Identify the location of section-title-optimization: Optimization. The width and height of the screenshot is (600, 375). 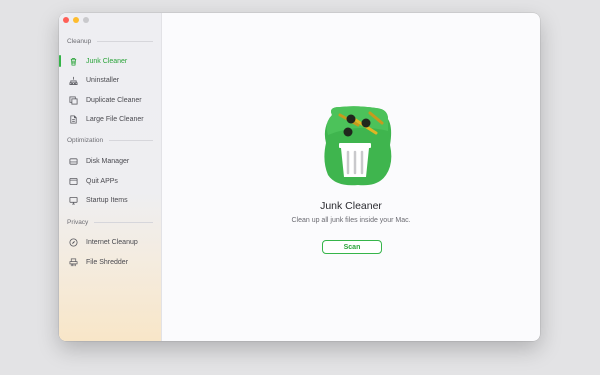
(110, 140).